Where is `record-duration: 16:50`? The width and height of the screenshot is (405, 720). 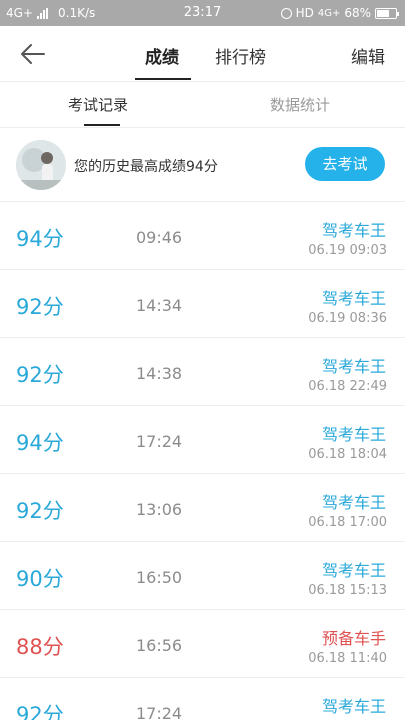 record-duration: 16:50 is located at coordinates (159, 577).